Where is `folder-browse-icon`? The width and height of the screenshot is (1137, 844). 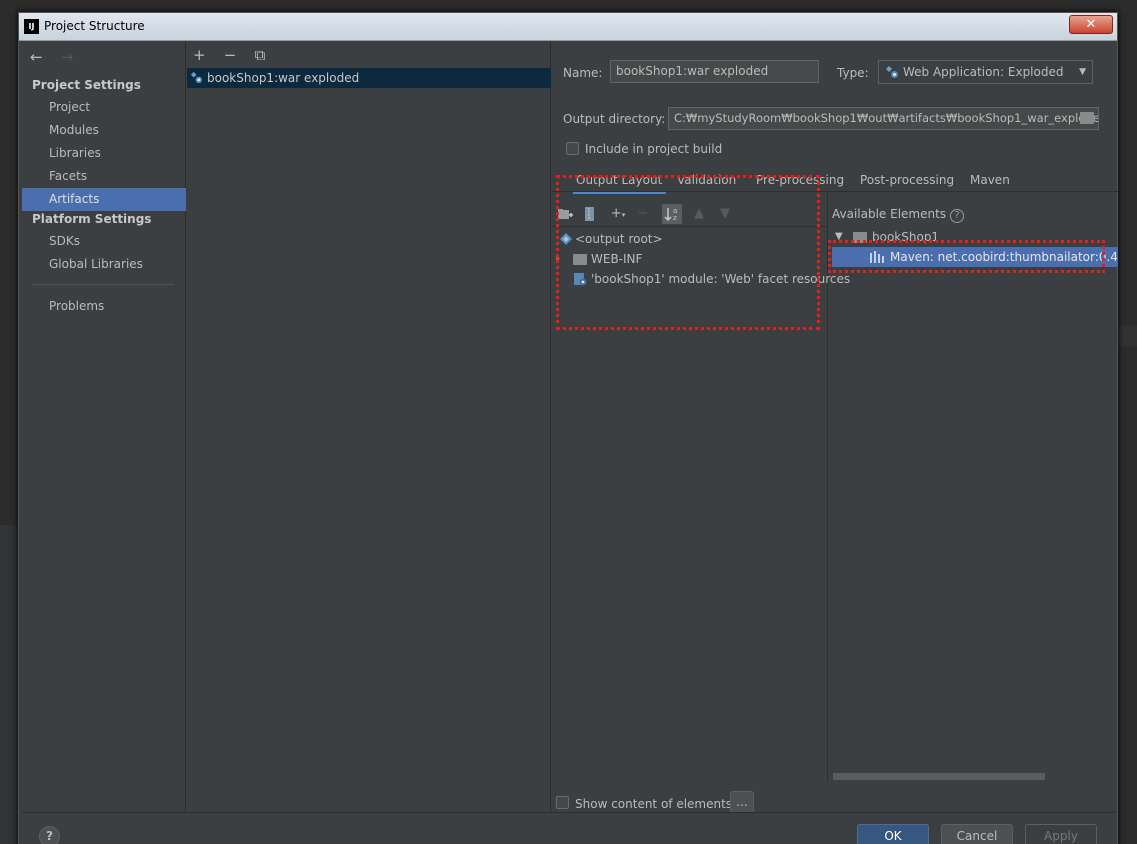 folder-browse-icon is located at coordinates (1087, 118).